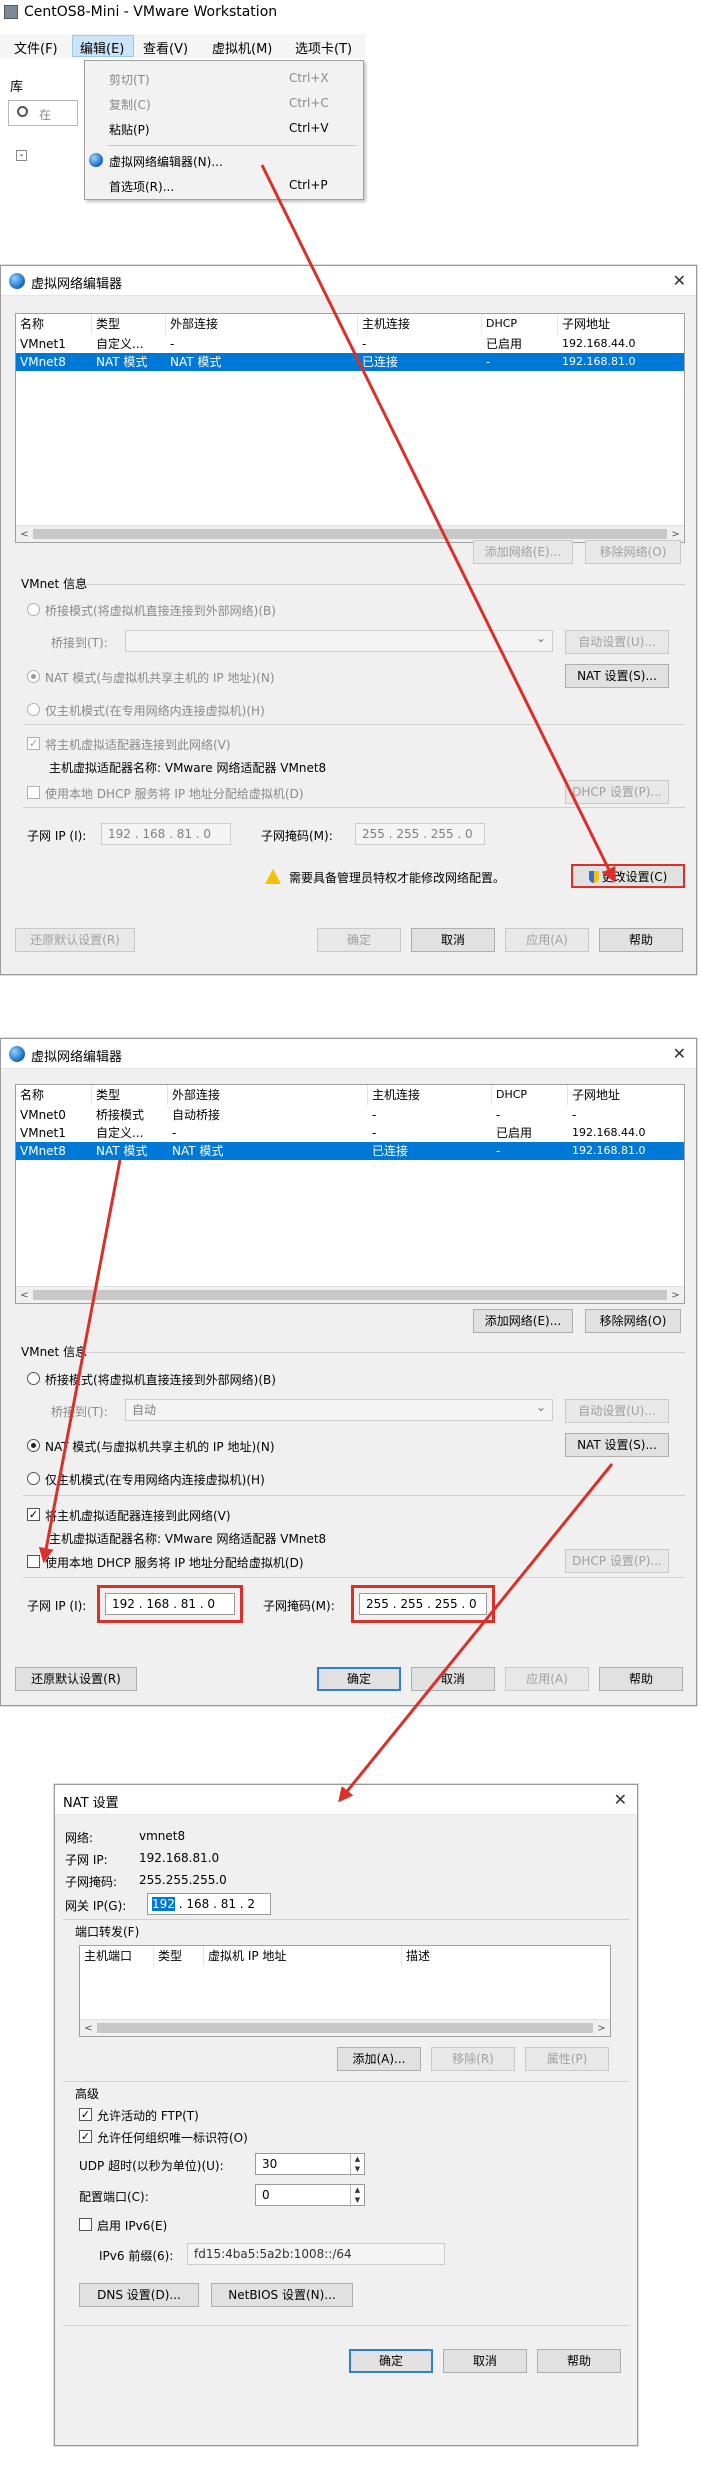 This screenshot has height=2482, width=701. Describe the element at coordinates (473, 2059) in the screenshot. I see `remove-port-button: 移除(R)` at that location.